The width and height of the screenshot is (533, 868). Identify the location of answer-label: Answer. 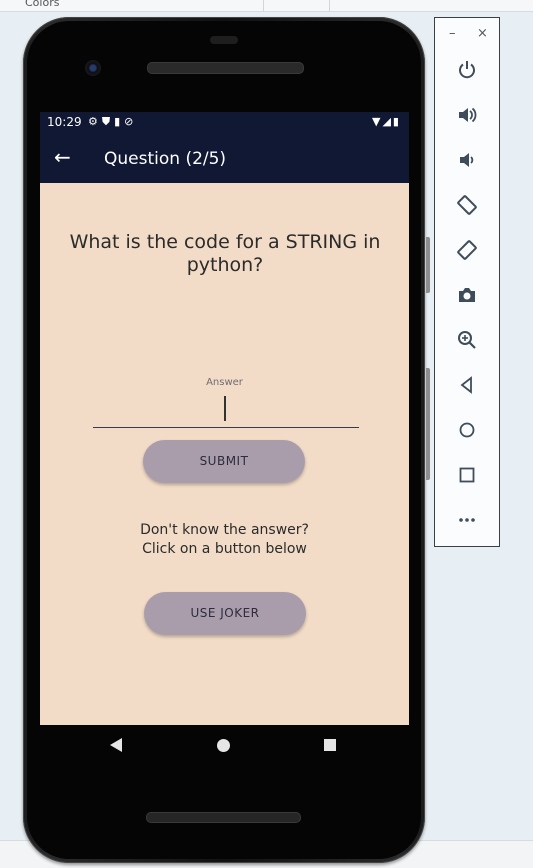
(224, 382).